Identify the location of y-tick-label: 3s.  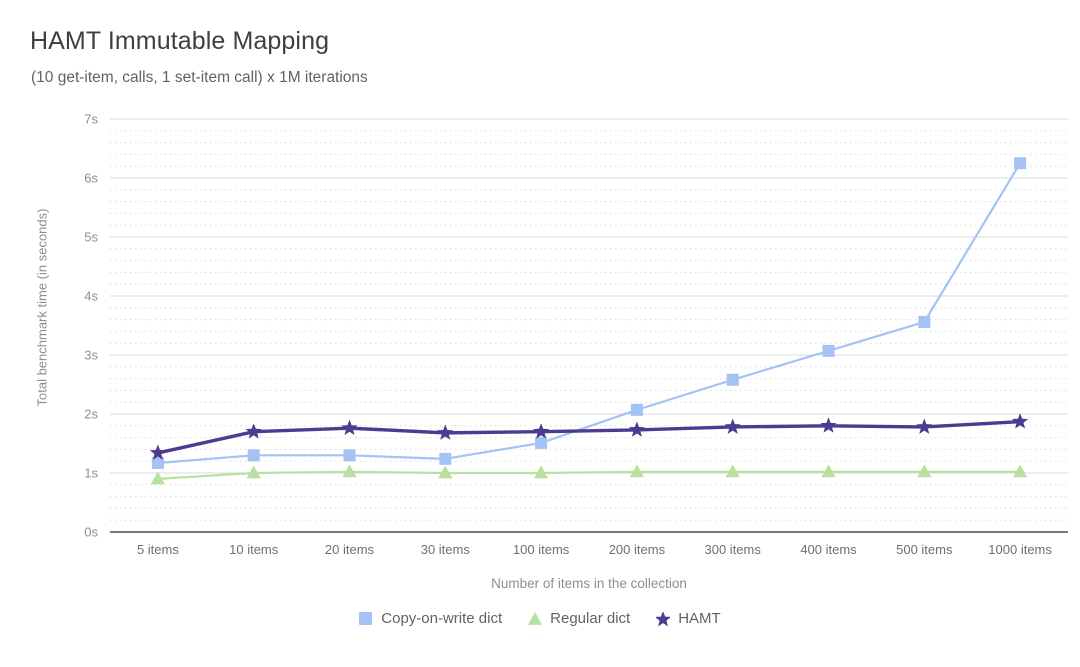
(91, 355).